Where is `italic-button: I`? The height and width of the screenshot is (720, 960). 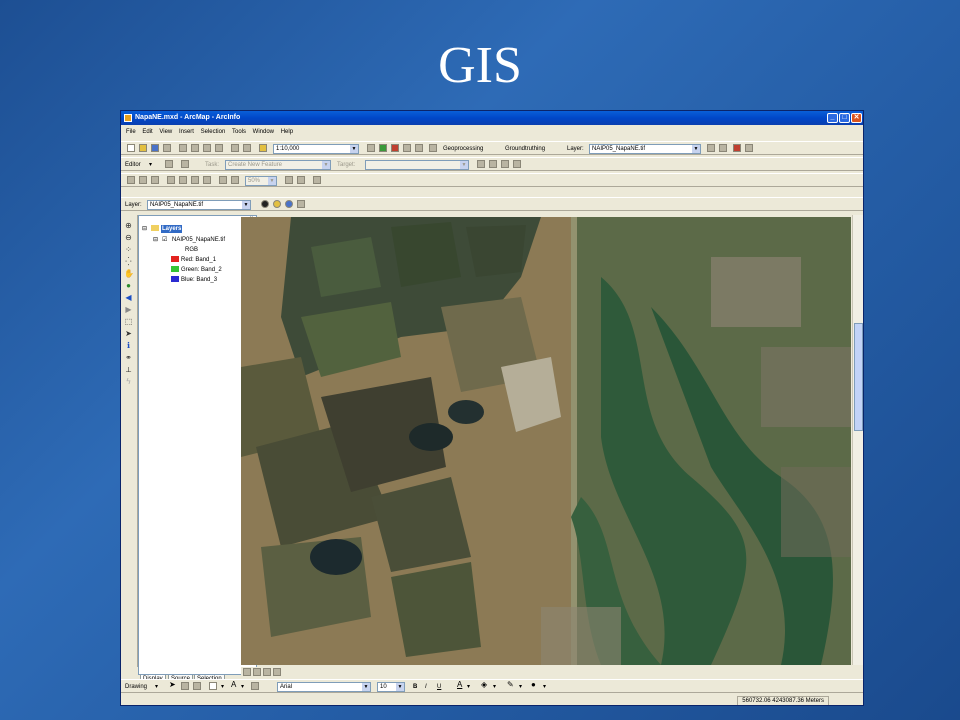 italic-button: I is located at coordinates (426, 687).